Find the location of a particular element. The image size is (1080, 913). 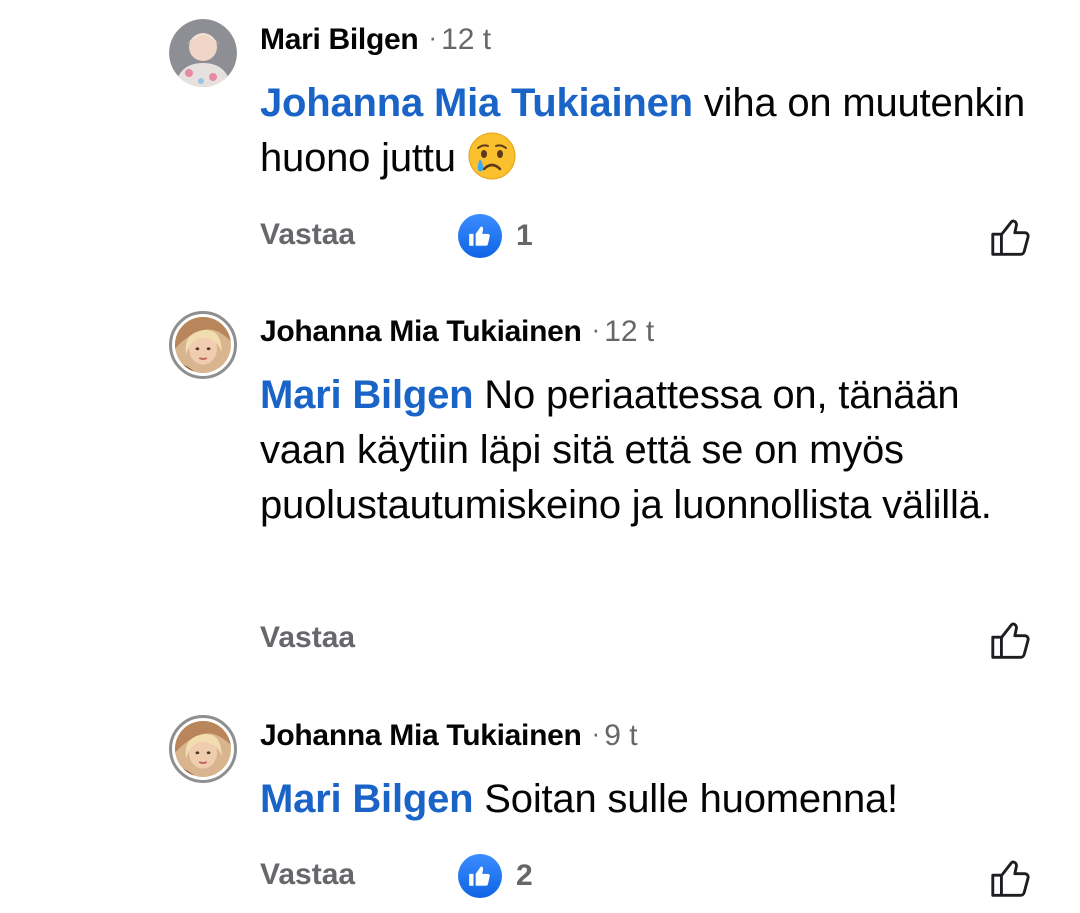

reaction-summary: 1 is located at coordinates (495, 236).